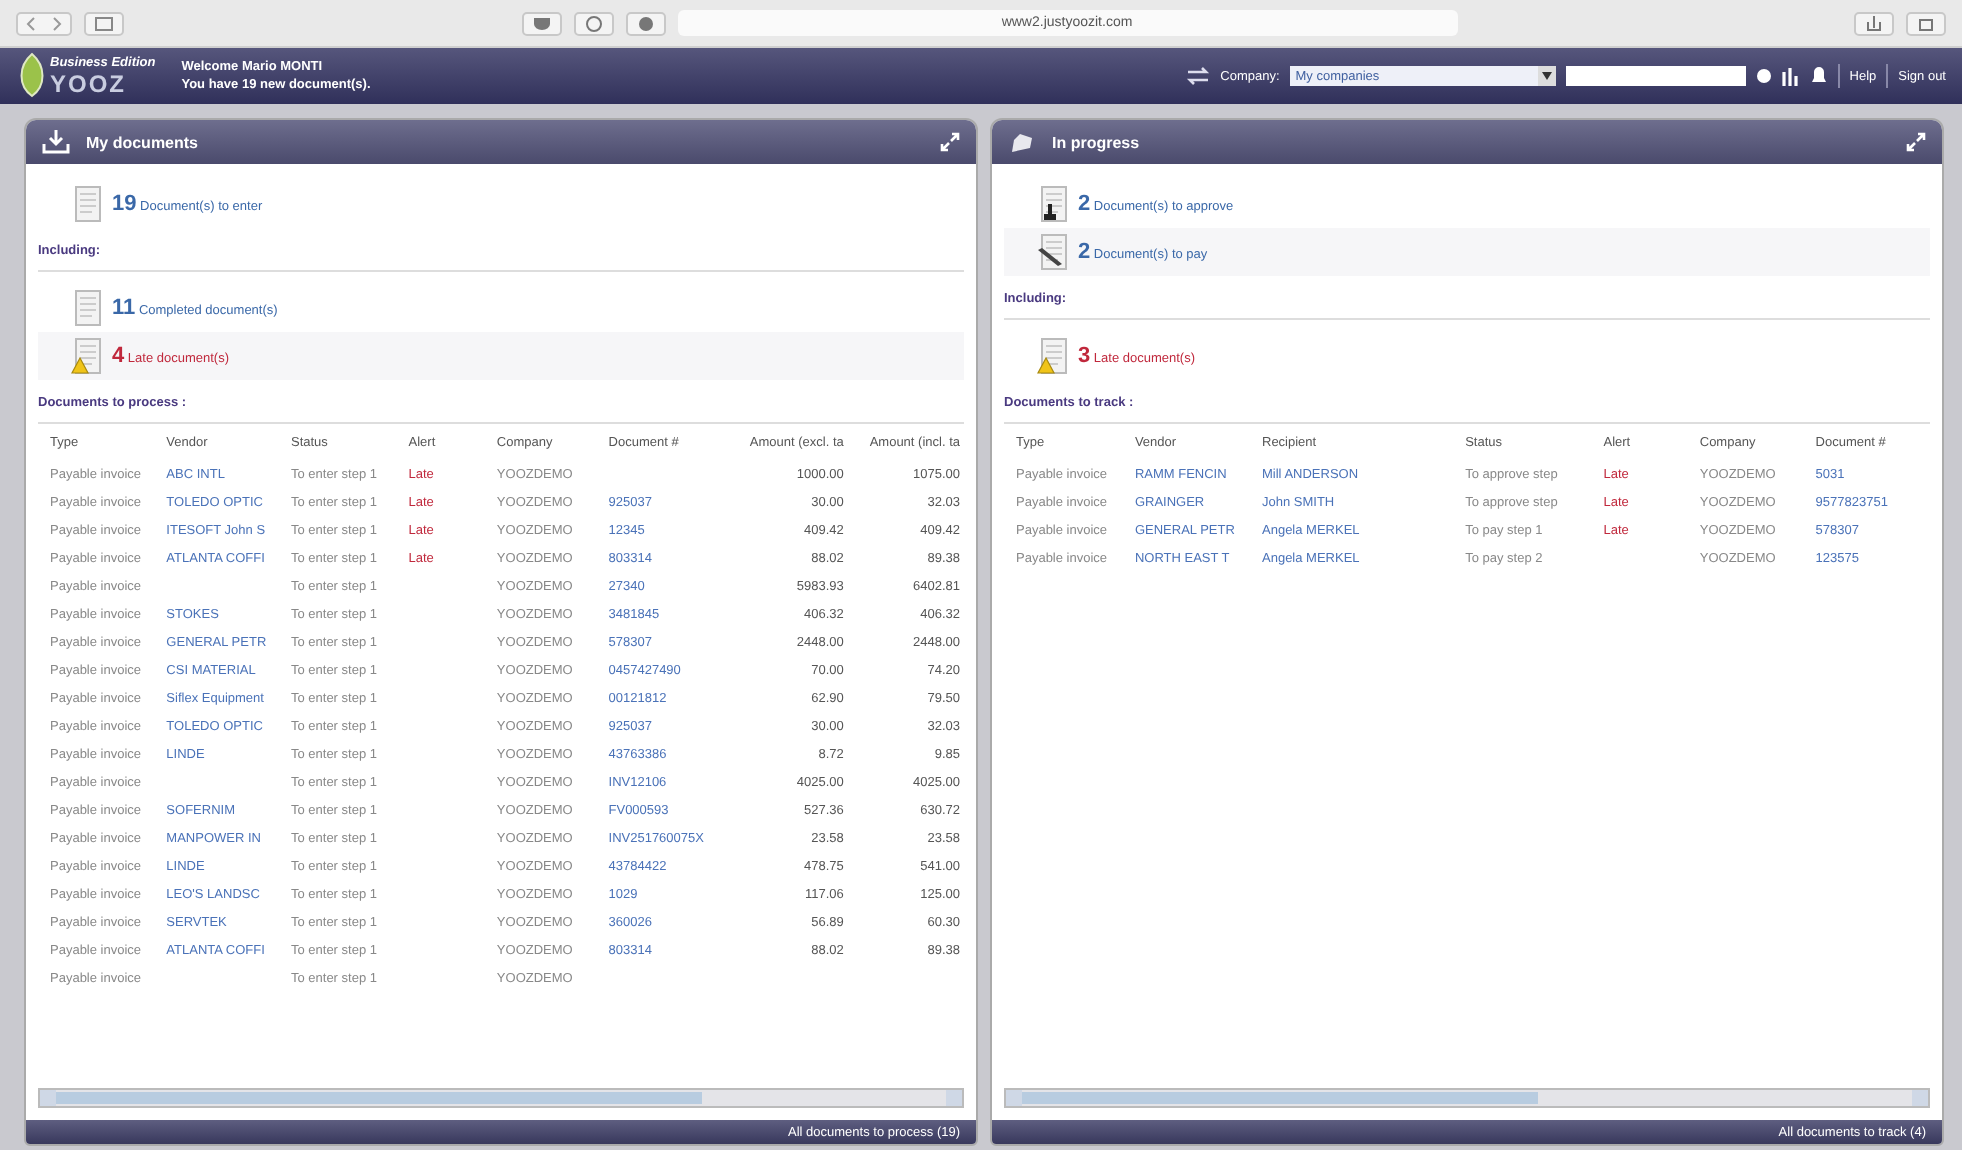 The width and height of the screenshot is (1962, 1150). What do you see at coordinates (32, 76) in the screenshot?
I see `leaf-icon` at bounding box center [32, 76].